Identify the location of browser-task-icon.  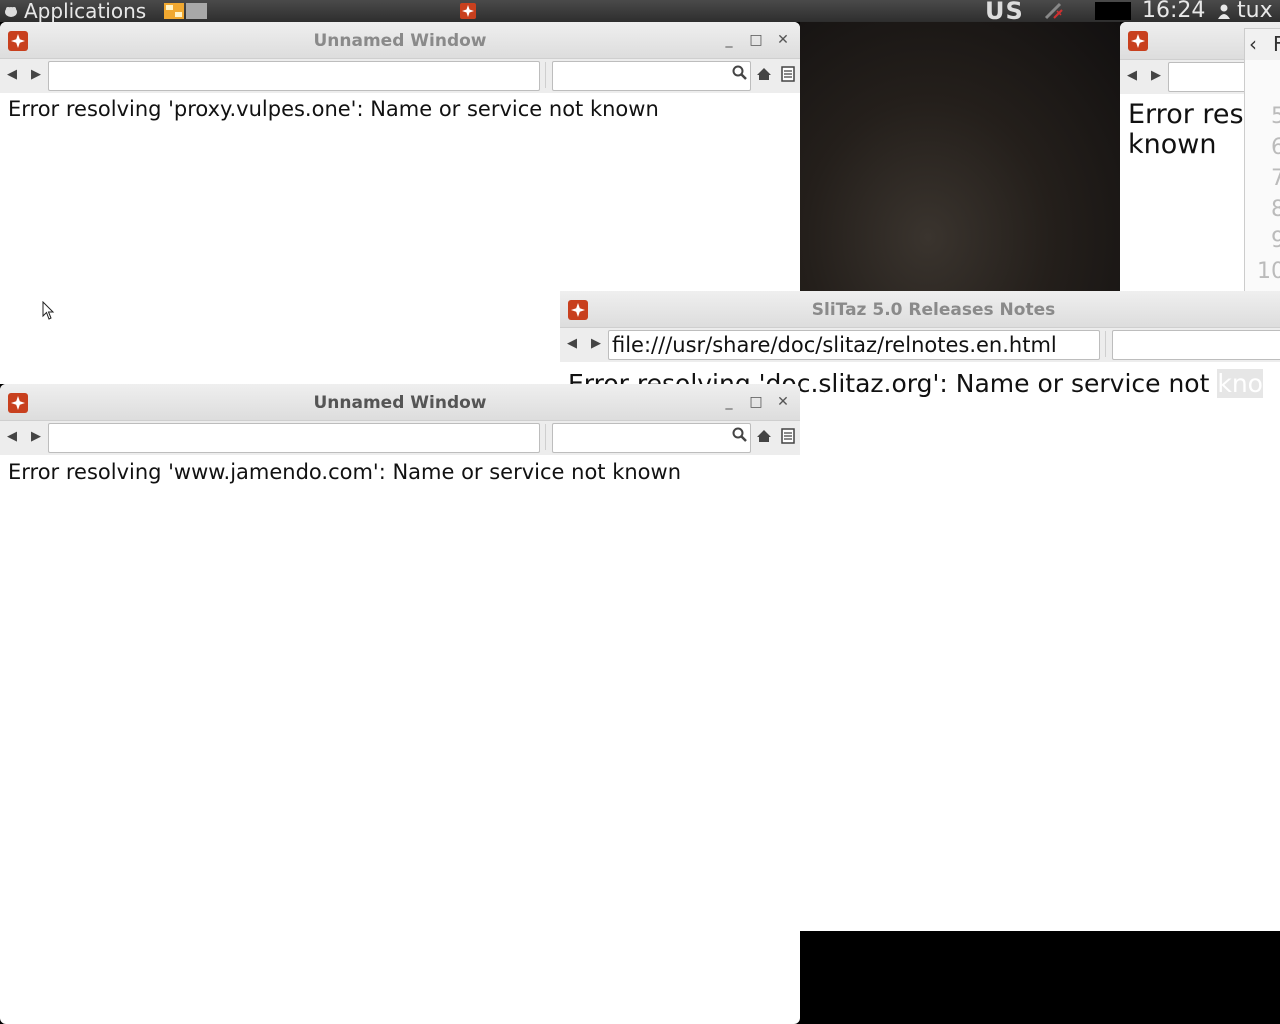
(468, 11).